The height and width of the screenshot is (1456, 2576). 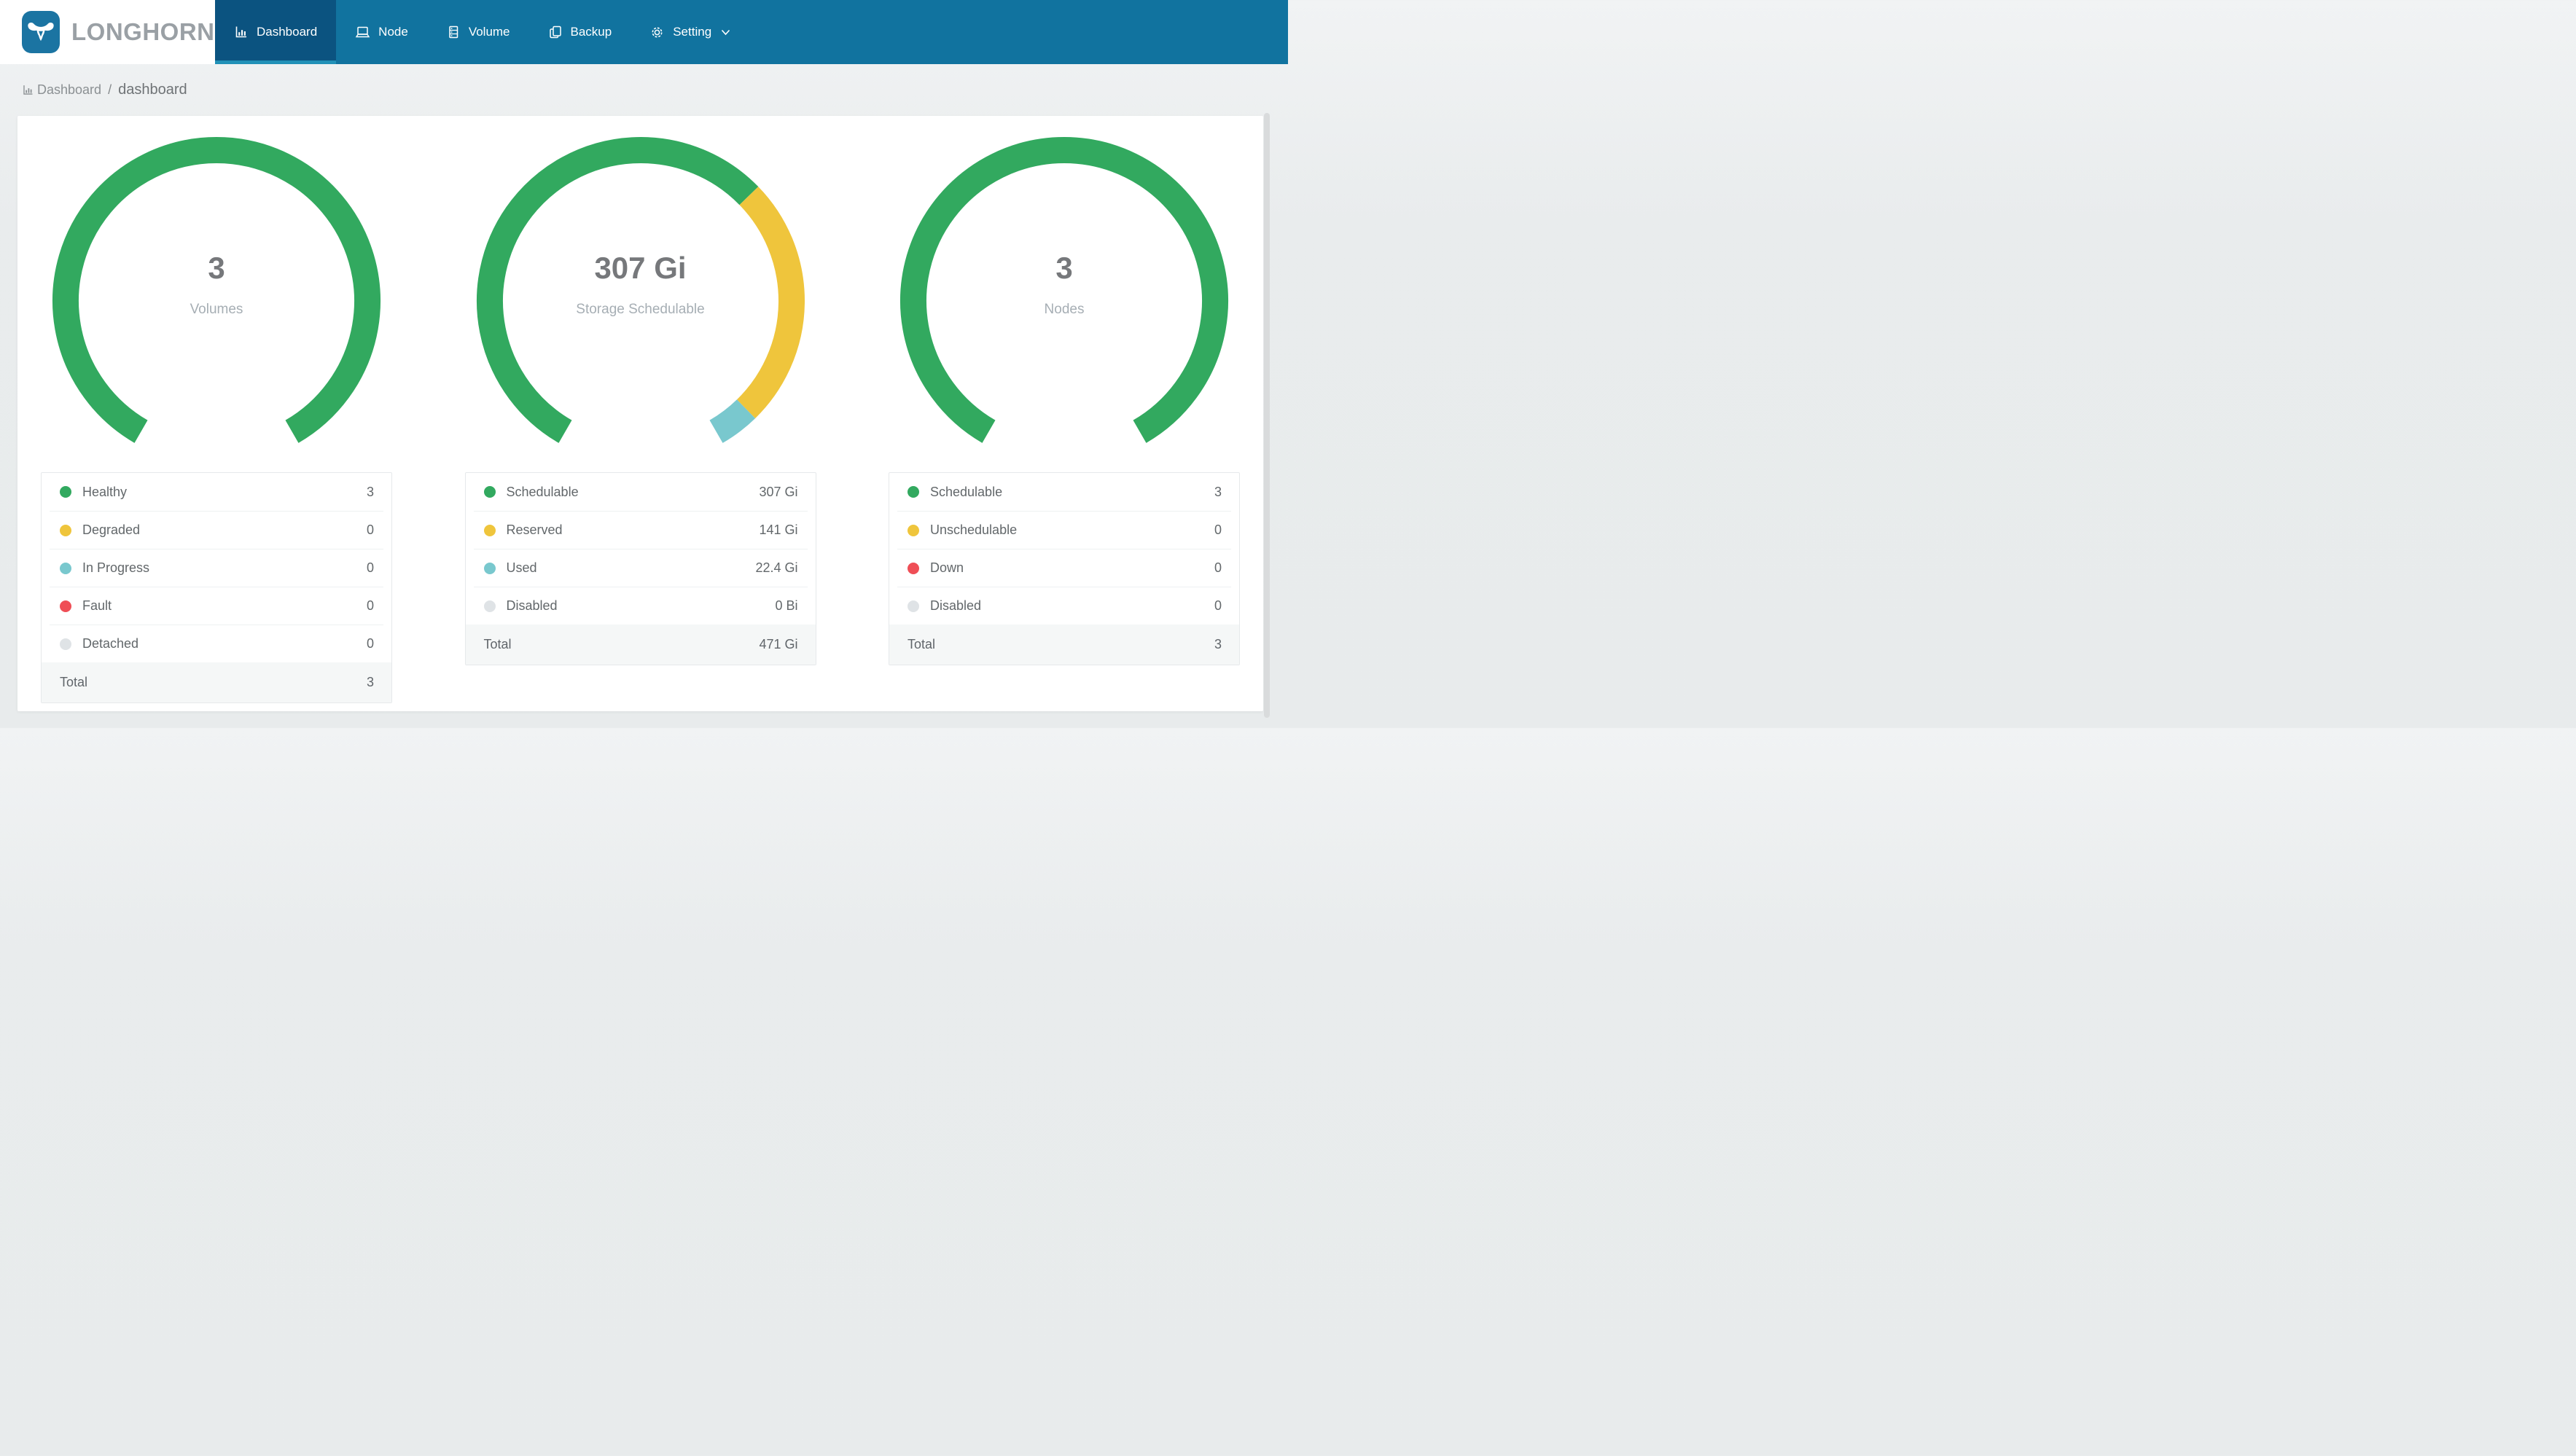 What do you see at coordinates (641, 492) in the screenshot?
I see `legend-row: Schedulable 307 Gi` at bounding box center [641, 492].